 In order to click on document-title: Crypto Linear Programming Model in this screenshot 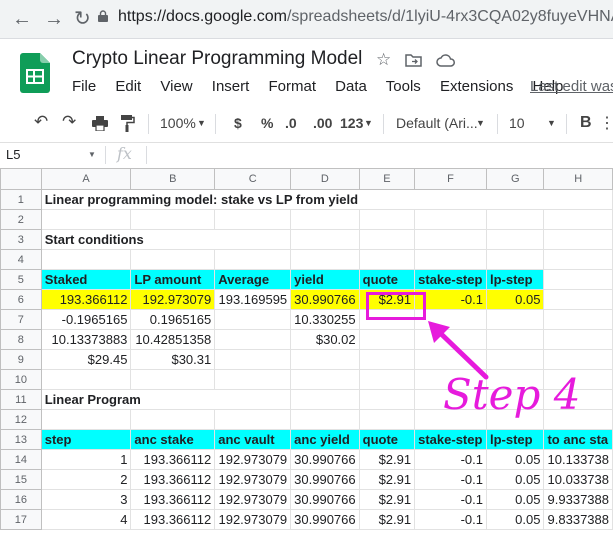, I will do `click(217, 59)`.